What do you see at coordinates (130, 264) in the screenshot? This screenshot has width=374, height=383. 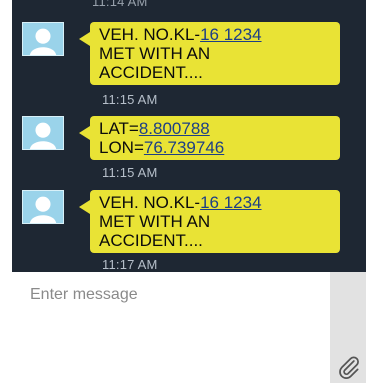 I see `message-timestamp: 11:17 AM` at bounding box center [130, 264].